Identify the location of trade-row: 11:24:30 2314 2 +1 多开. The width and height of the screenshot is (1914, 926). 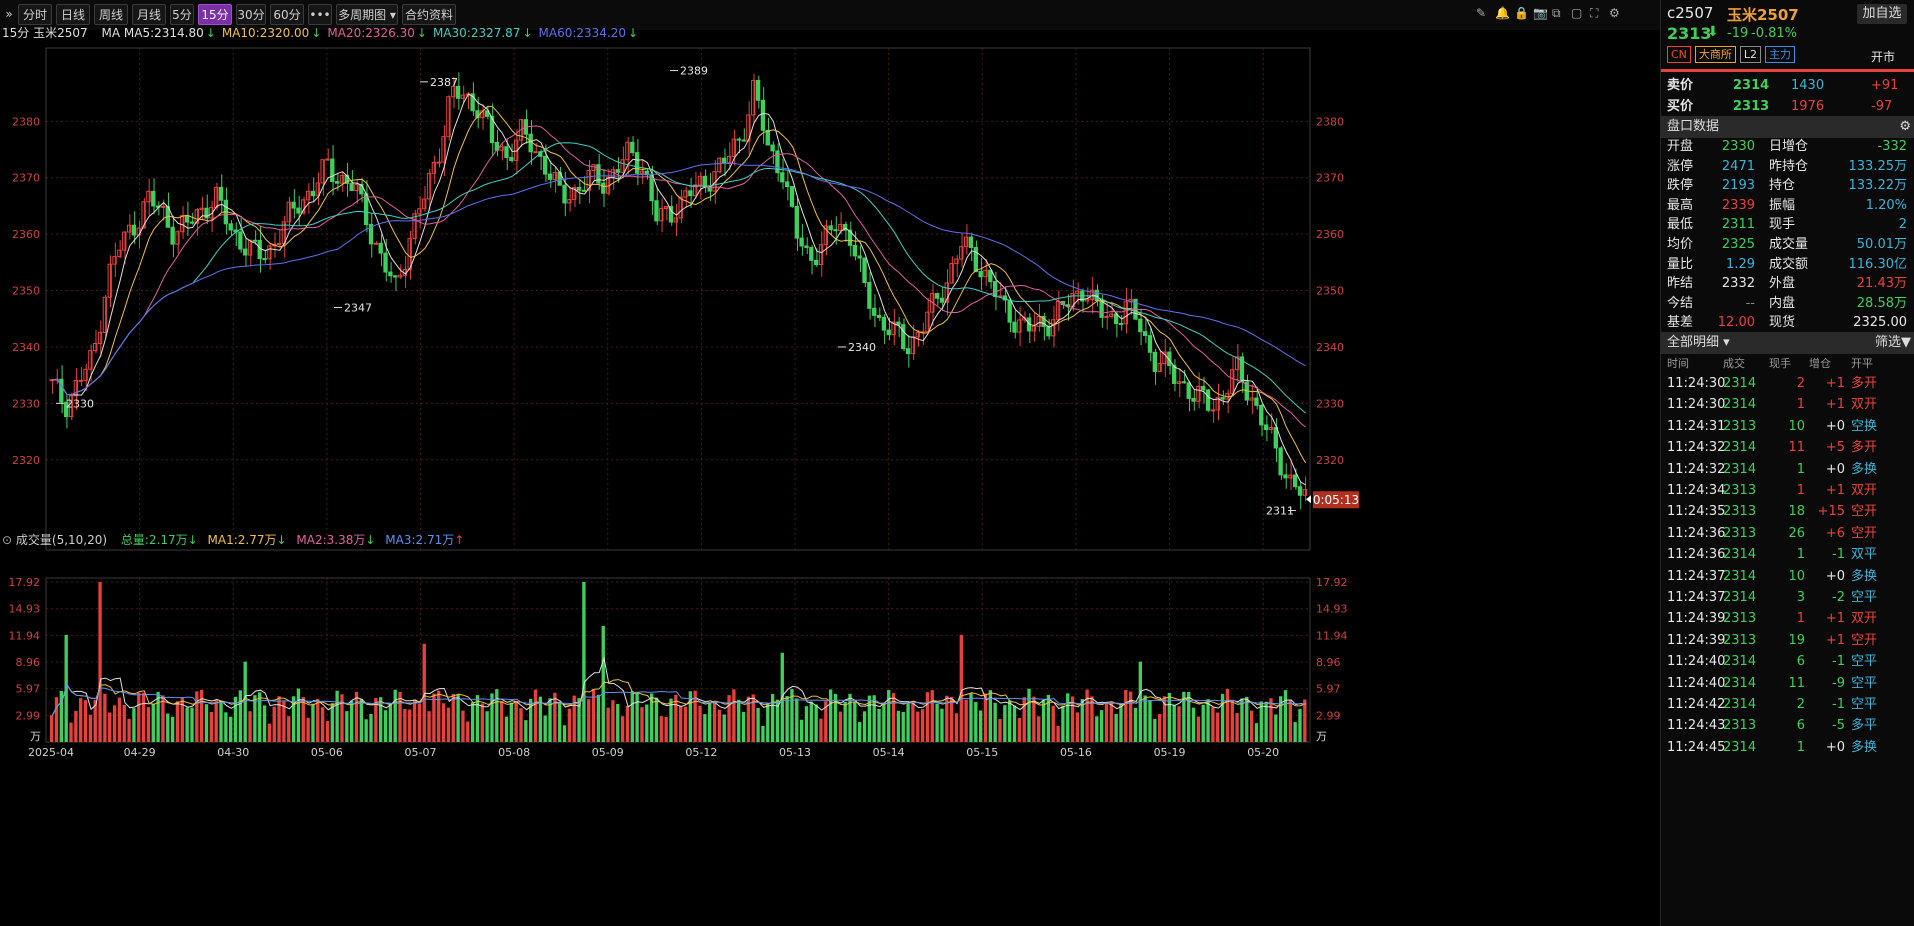
(1787, 383).